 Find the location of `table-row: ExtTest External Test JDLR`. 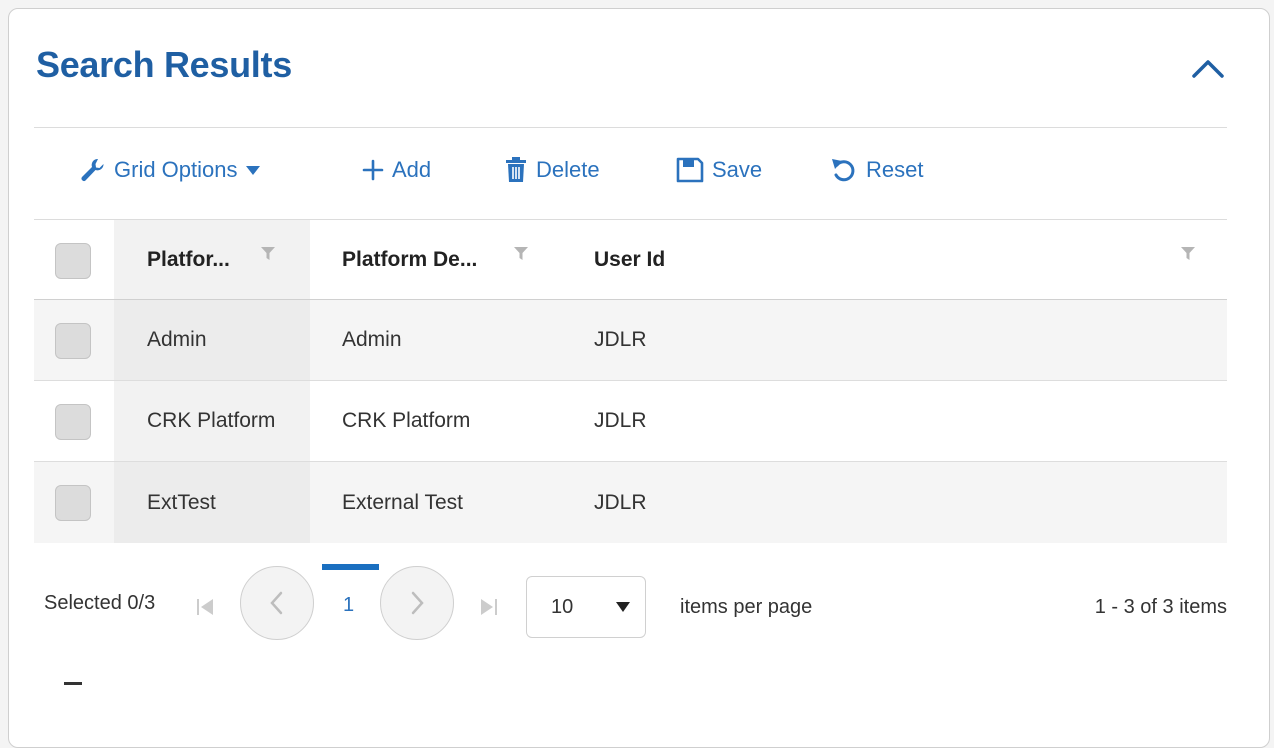

table-row: ExtTest External Test JDLR is located at coordinates (630, 502).